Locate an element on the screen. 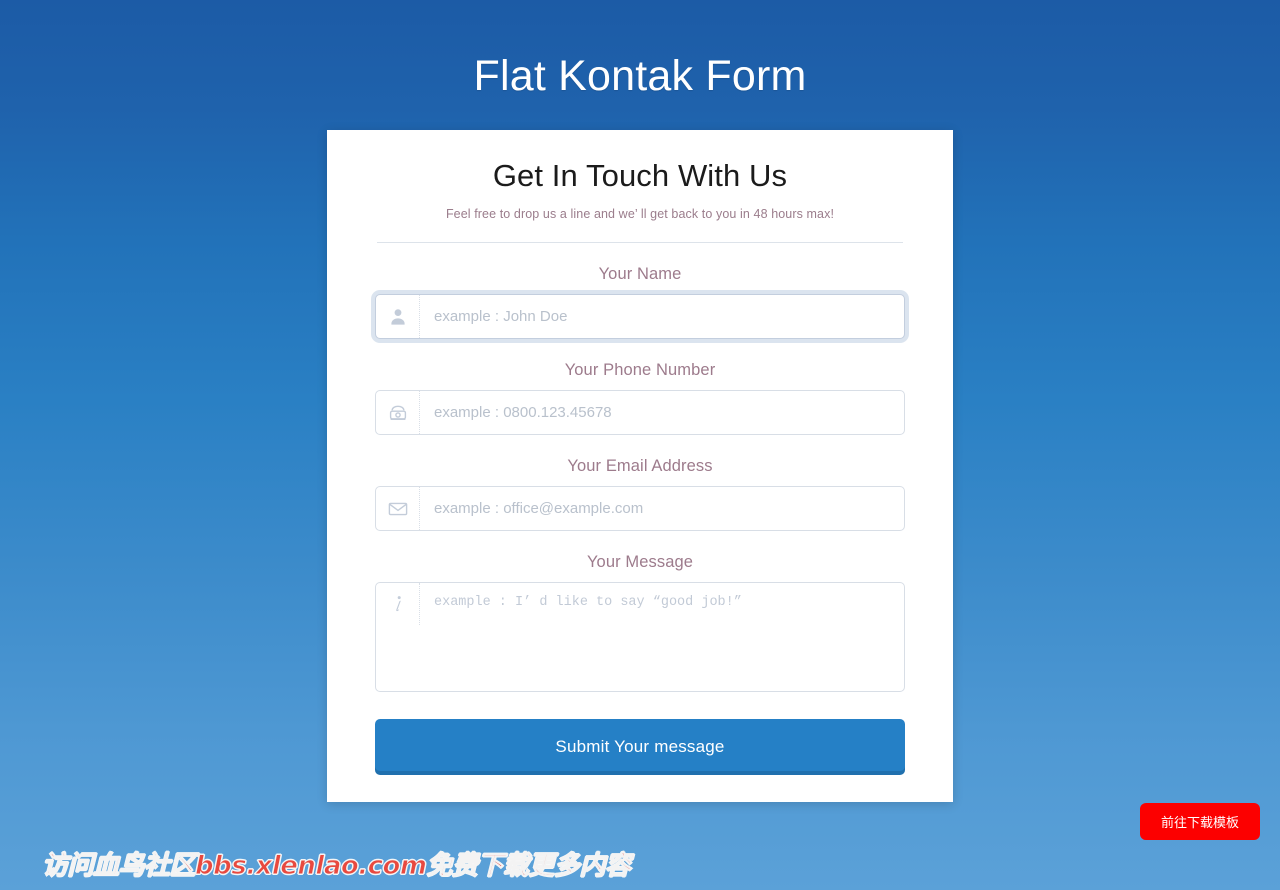 Image resolution: width=1280 pixels, height=890 pixels. field-label-email: Your Email Address is located at coordinates (640, 466).